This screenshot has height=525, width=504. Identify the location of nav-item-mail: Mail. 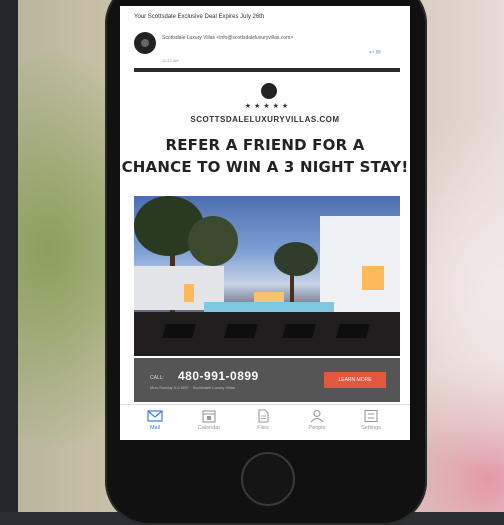
(155, 420).